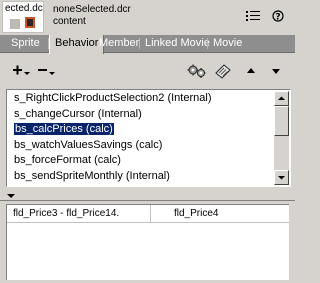 The width and height of the screenshot is (320, 283). Describe the element at coordinates (140, 130) in the screenshot. I see `list-item-selected: bs_calcPrices (calc)` at that location.